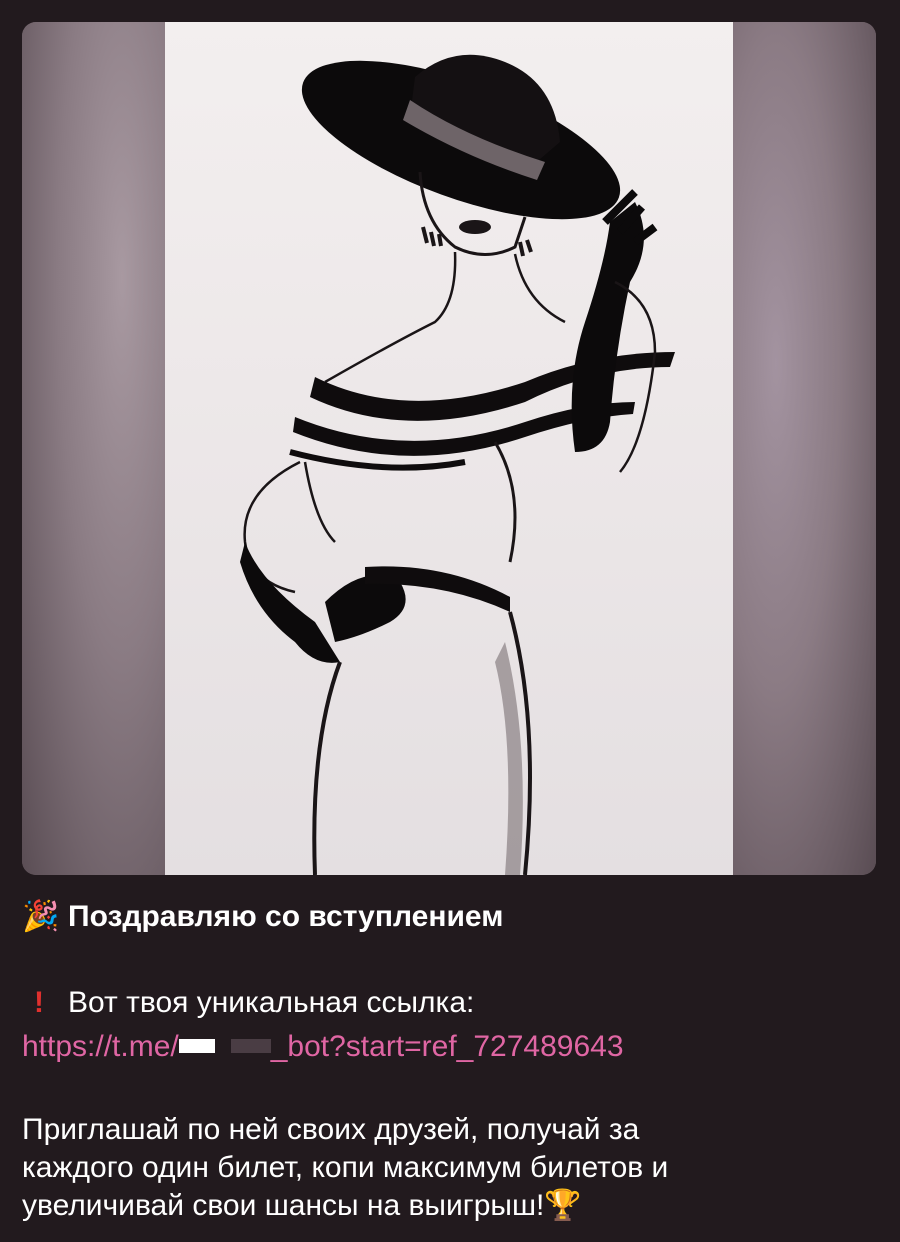 The width and height of the screenshot is (900, 1242). What do you see at coordinates (41, 916) in the screenshot?
I see `party-popper-icon: 🎉` at bounding box center [41, 916].